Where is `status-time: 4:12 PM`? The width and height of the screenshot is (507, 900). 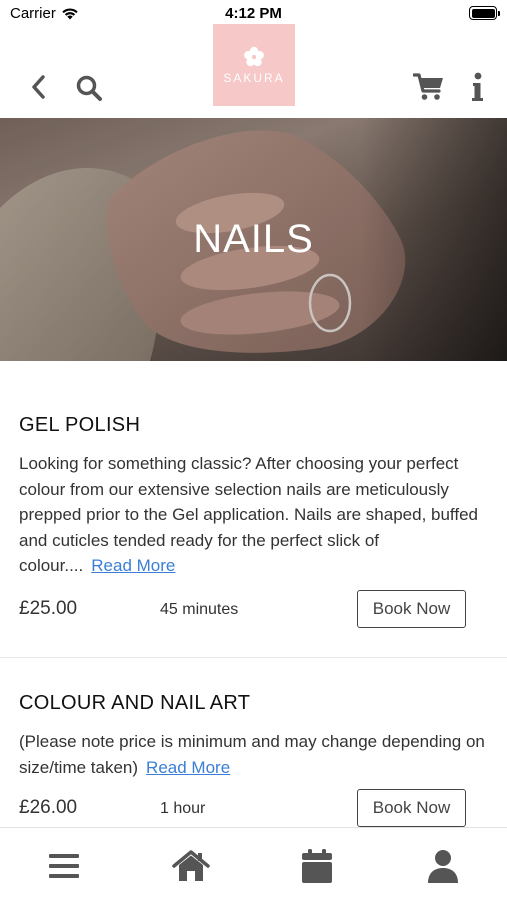 status-time: 4:12 PM is located at coordinates (253, 13).